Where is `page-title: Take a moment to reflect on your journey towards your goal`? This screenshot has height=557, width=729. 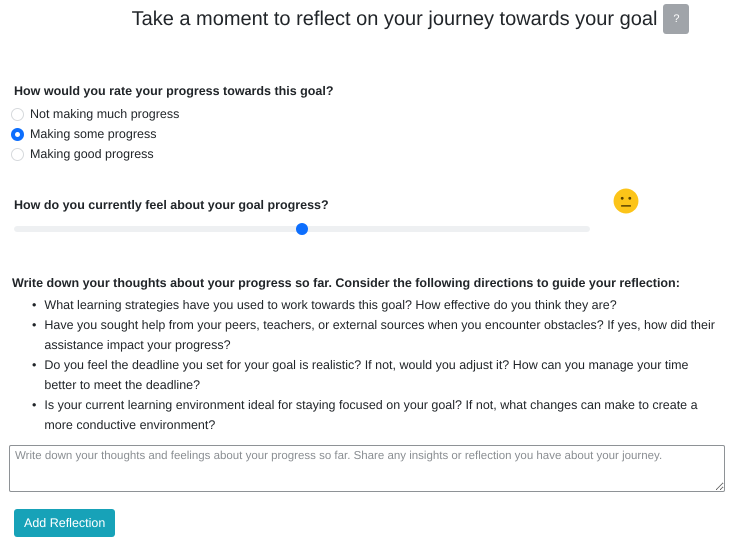 page-title: Take a moment to reflect on your journey towards your goal is located at coordinates (395, 19).